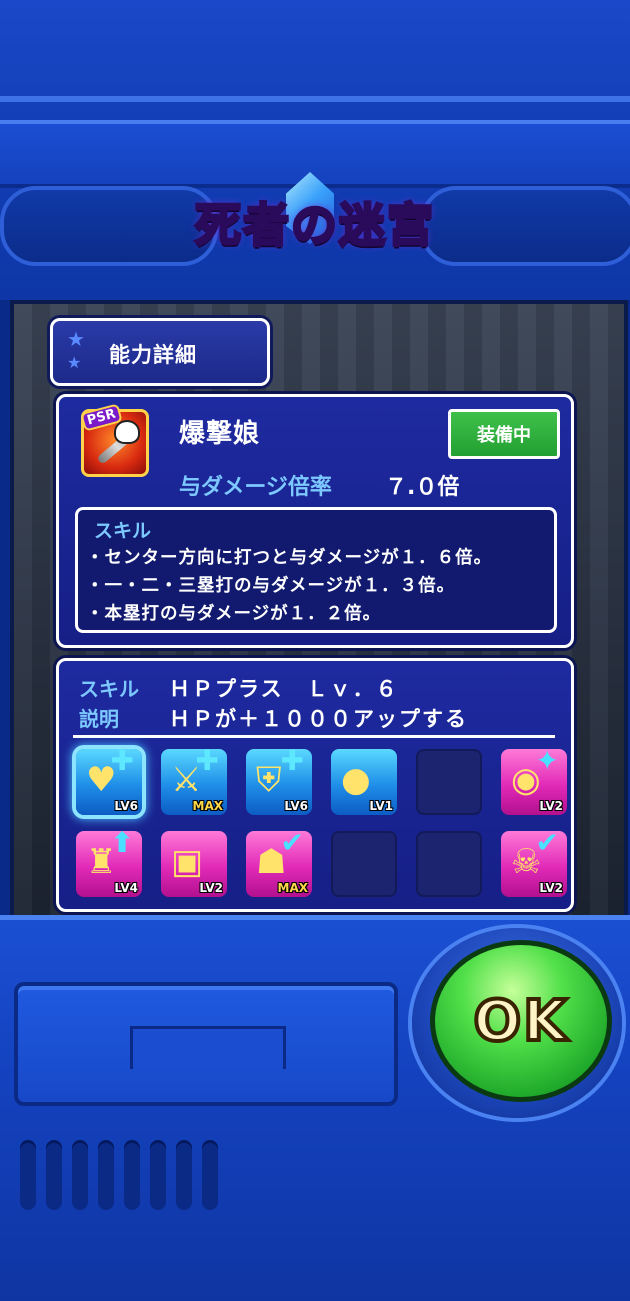 This screenshot has height=1301, width=630. I want to click on ability-skill-value: ＨＰプラス Ｌｖ．６, so click(284, 689).